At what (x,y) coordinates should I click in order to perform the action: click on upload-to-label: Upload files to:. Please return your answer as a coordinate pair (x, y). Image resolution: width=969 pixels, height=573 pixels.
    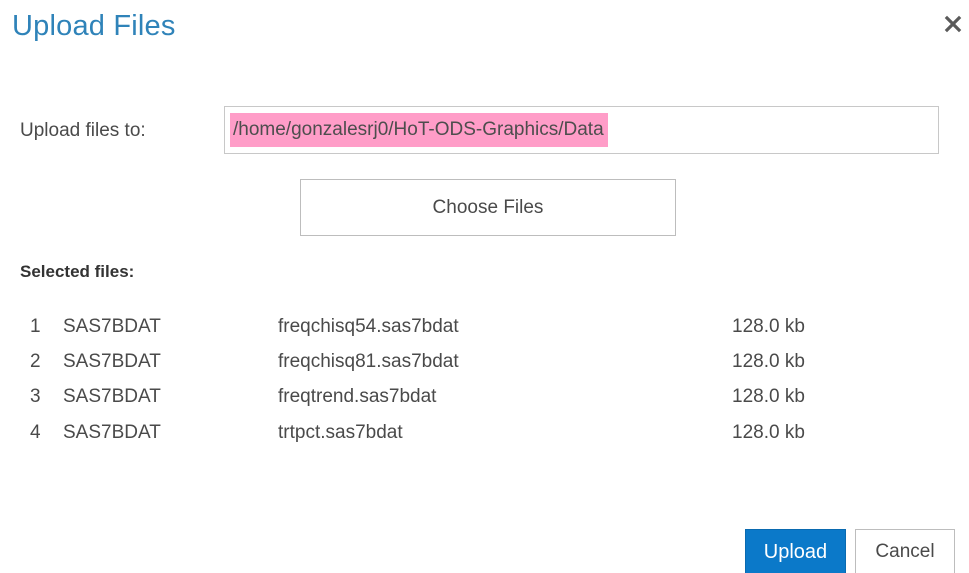
    Looking at the image, I should click on (83, 130).